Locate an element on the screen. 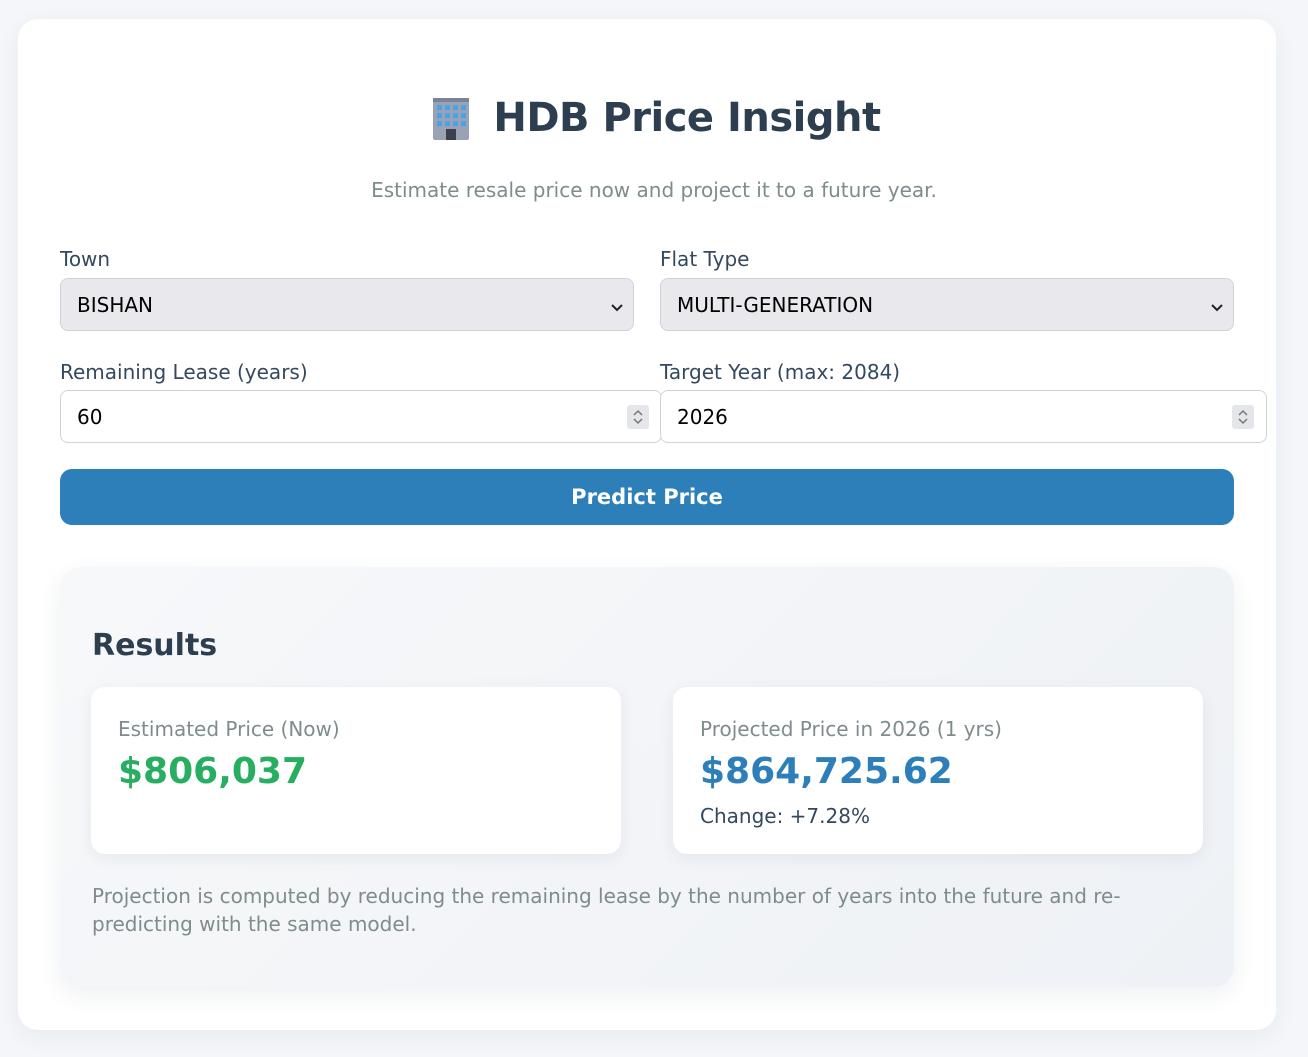 The image size is (1308, 1057). target-year-input: 2026 is located at coordinates (963, 416).